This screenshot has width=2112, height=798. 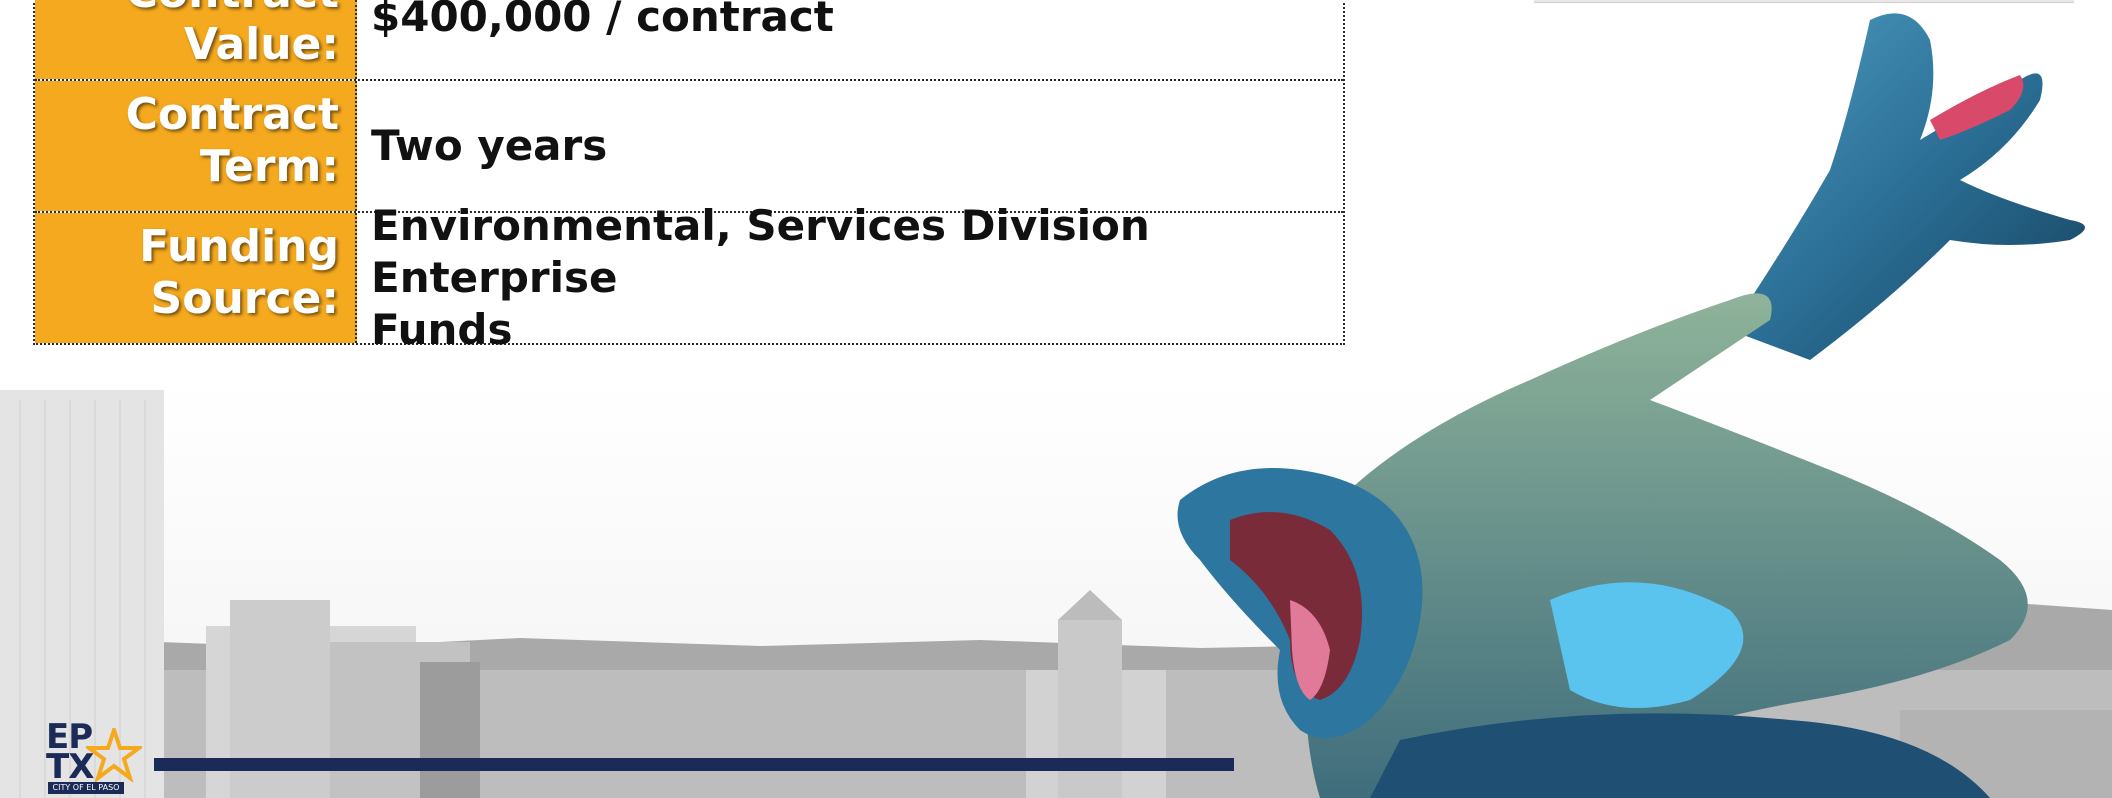 What do you see at coordinates (114, 755) in the screenshot?
I see `star-icon` at bounding box center [114, 755].